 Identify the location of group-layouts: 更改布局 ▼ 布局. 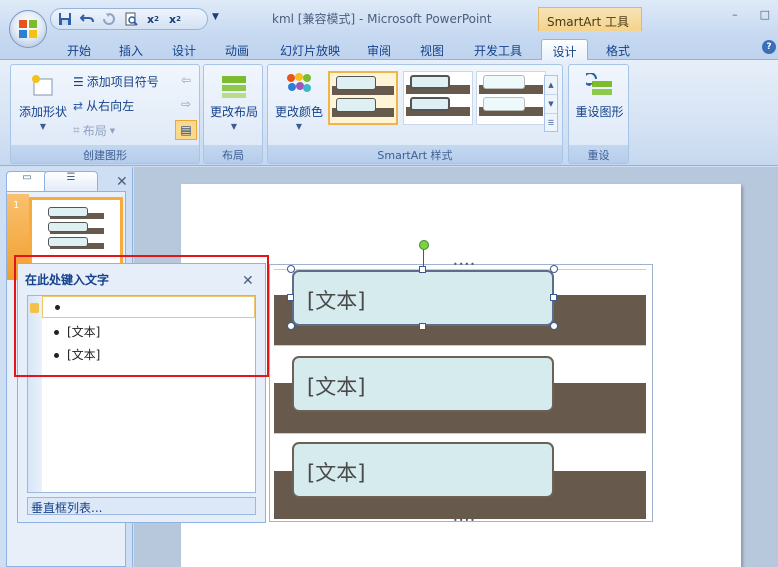
(233, 114).